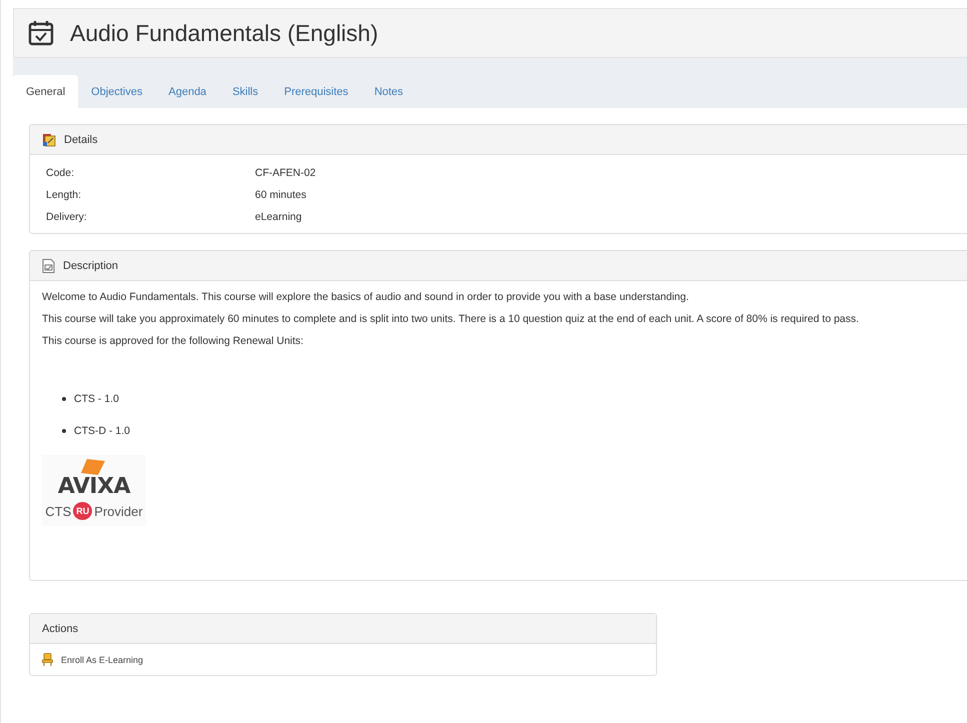 This screenshot has height=723, width=967. What do you see at coordinates (451, 319) in the screenshot?
I see `paragraph: This course will take you approximately 60 minutes to complete and is split into two units. There is a 10 question quiz at the end of each unit. A score of 80% is required to pass.` at bounding box center [451, 319].